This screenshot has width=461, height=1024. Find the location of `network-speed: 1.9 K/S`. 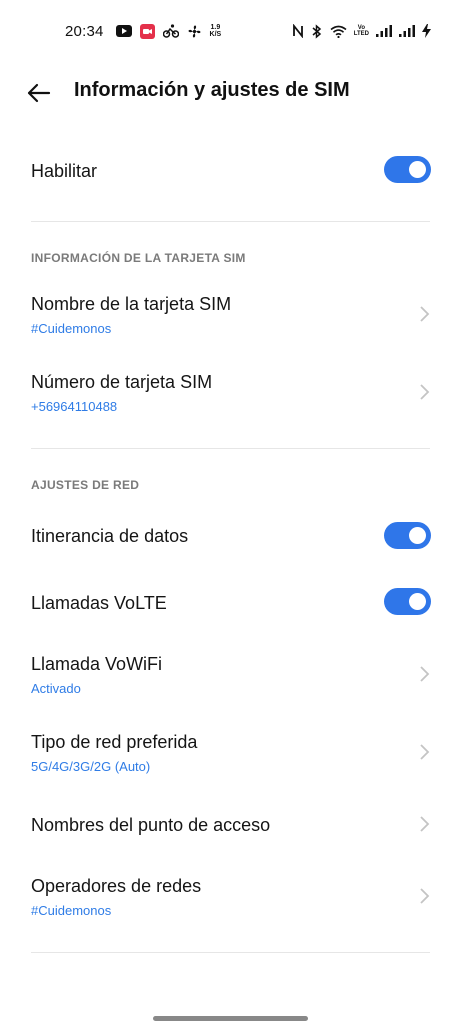

network-speed: 1.9 K/S is located at coordinates (216, 31).